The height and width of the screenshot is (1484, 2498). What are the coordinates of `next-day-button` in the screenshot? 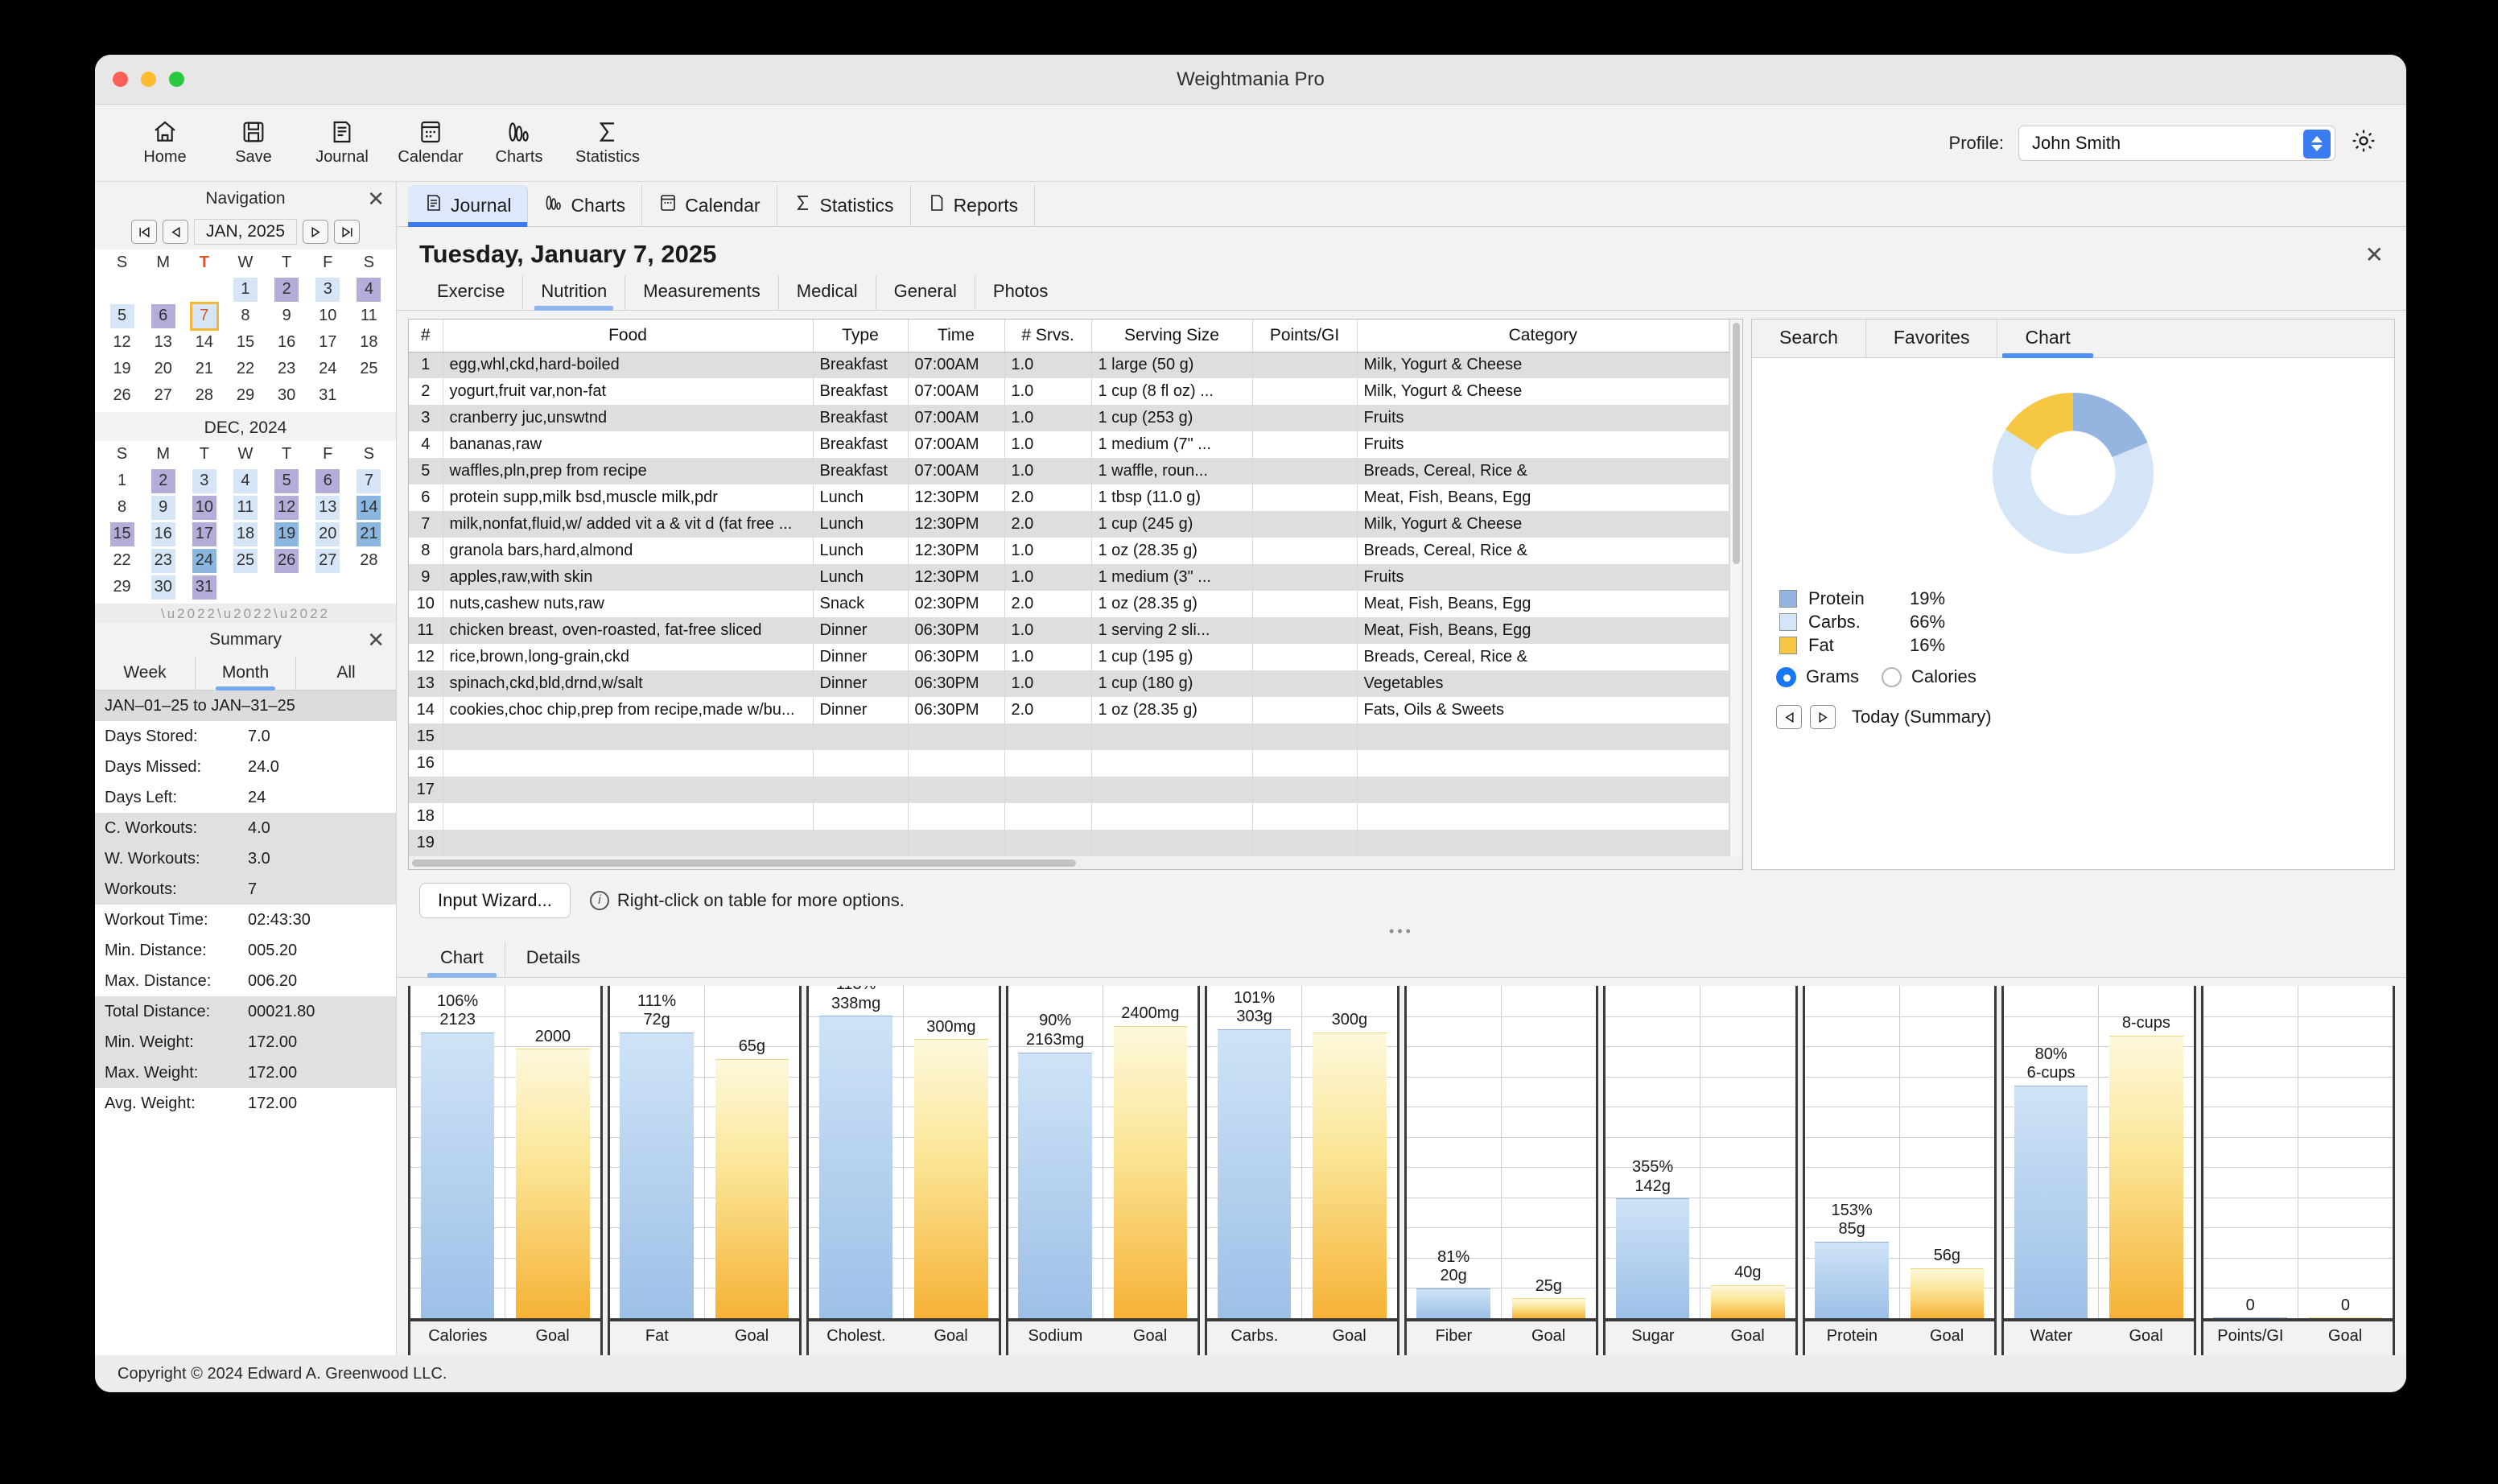 It's located at (1823, 717).